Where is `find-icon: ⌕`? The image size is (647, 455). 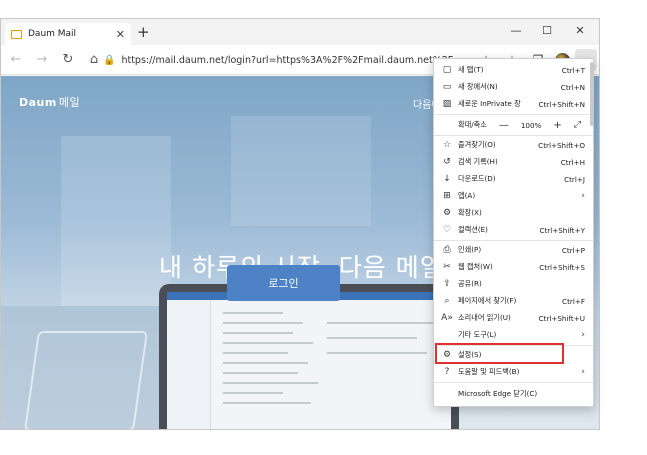 find-icon: ⌕ is located at coordinates (447, 301).